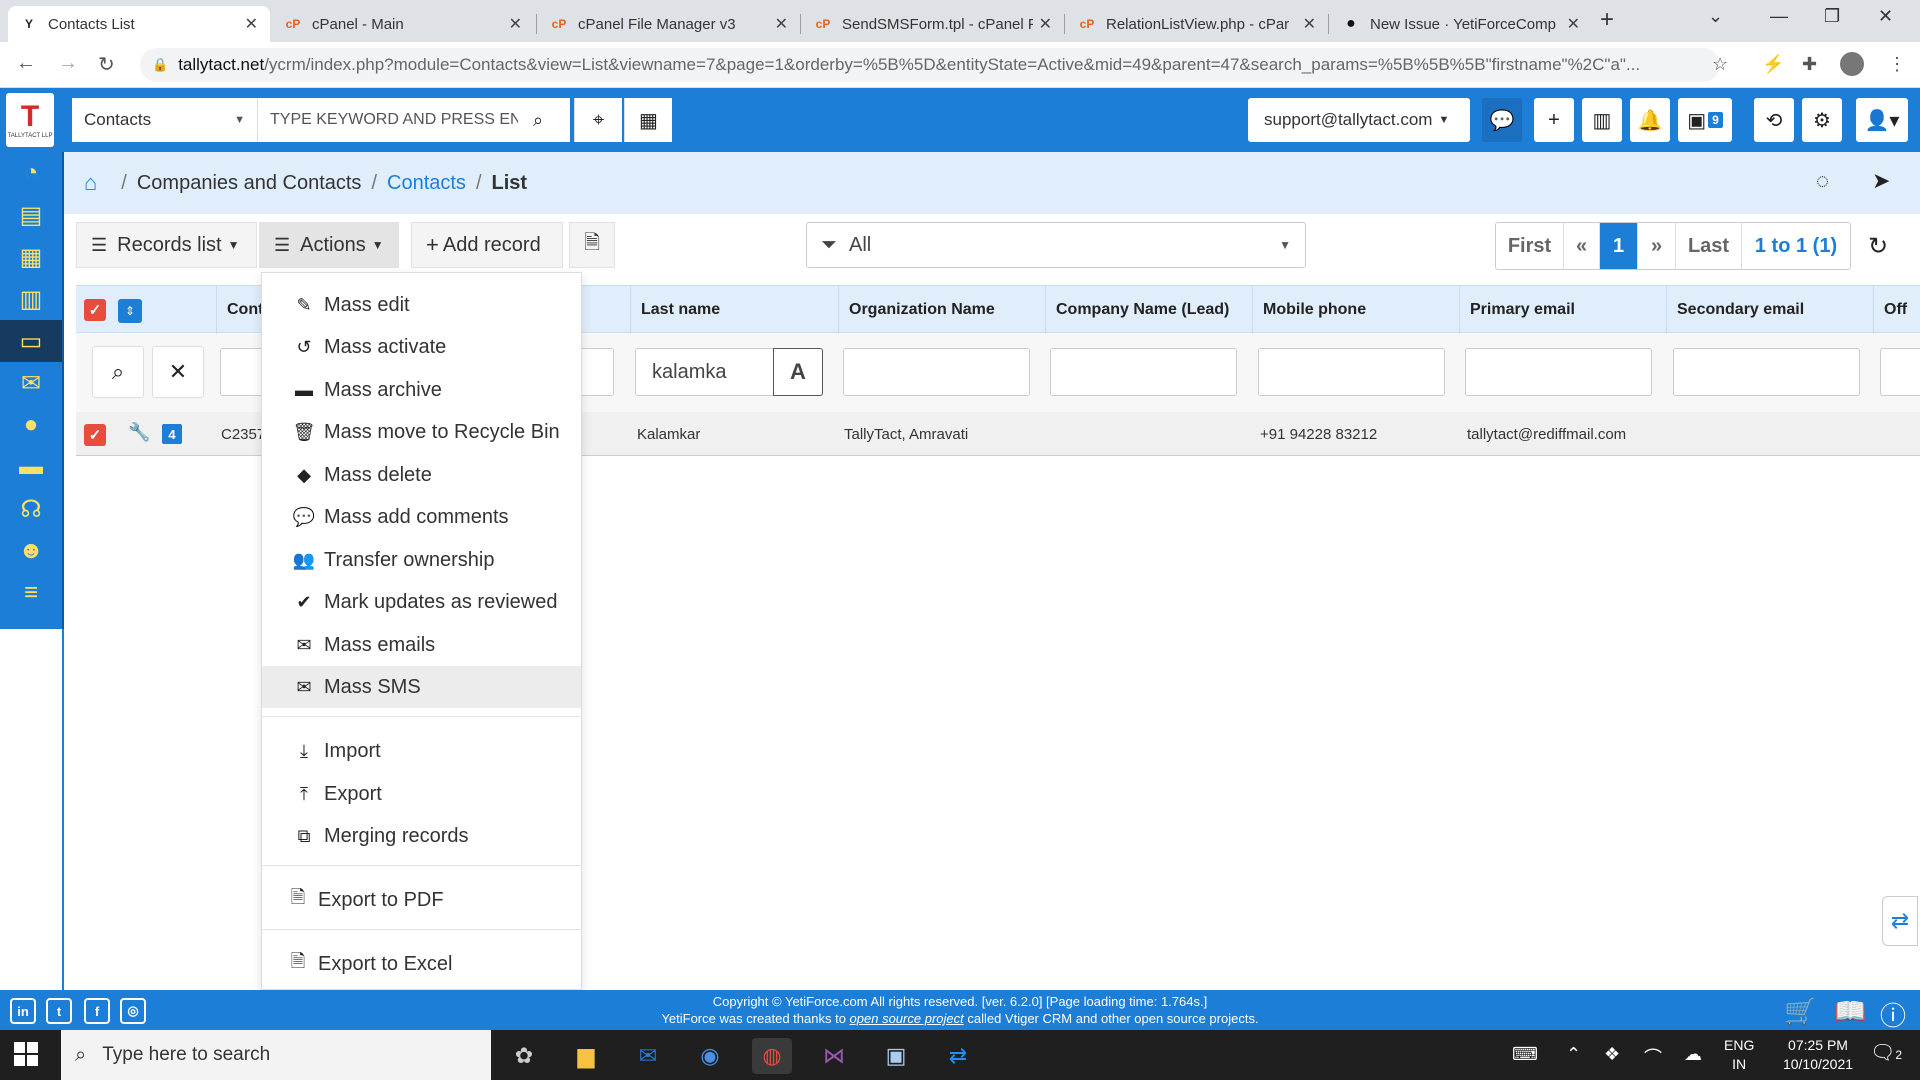 Image resolution: width=1920 pixels, height=1080 pixels. Describe the element at coordinates (421, 964) in the screenshot. I see `menu-item-export-excel: 🗎 Export to Excel` at that location.